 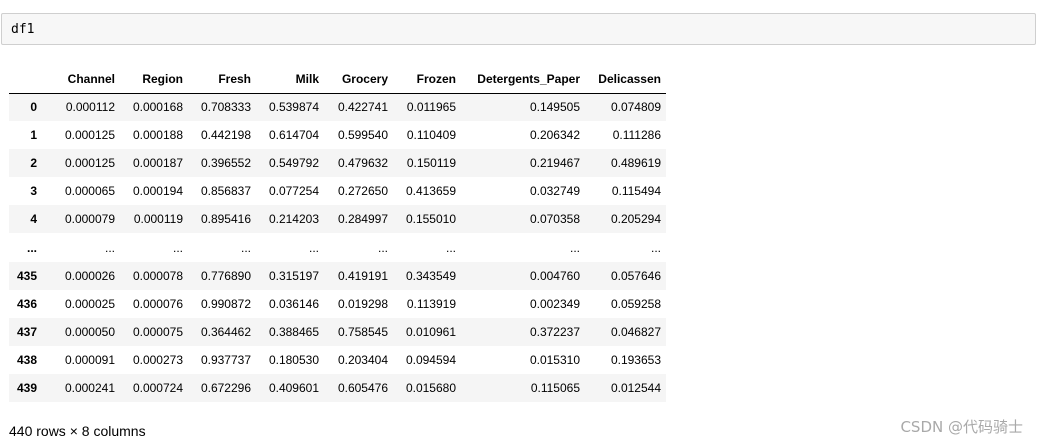 I want to click on table-cell: 0.012544, so click(x=635, y=387).